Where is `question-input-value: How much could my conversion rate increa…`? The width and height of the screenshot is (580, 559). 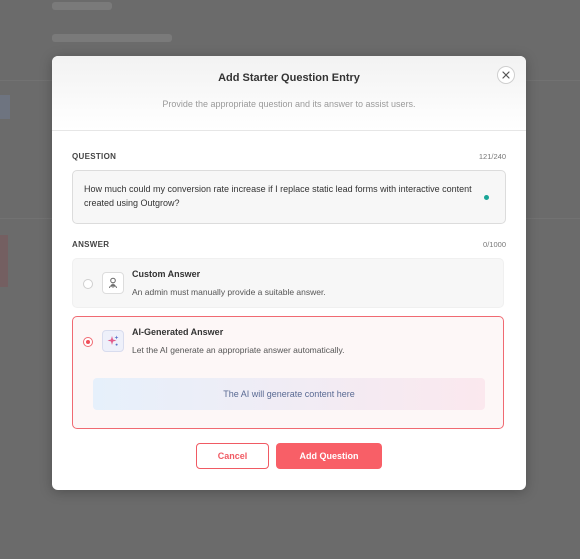
question-input-value: How much could my conversion rate increa… is located at coordinates (278, 196).